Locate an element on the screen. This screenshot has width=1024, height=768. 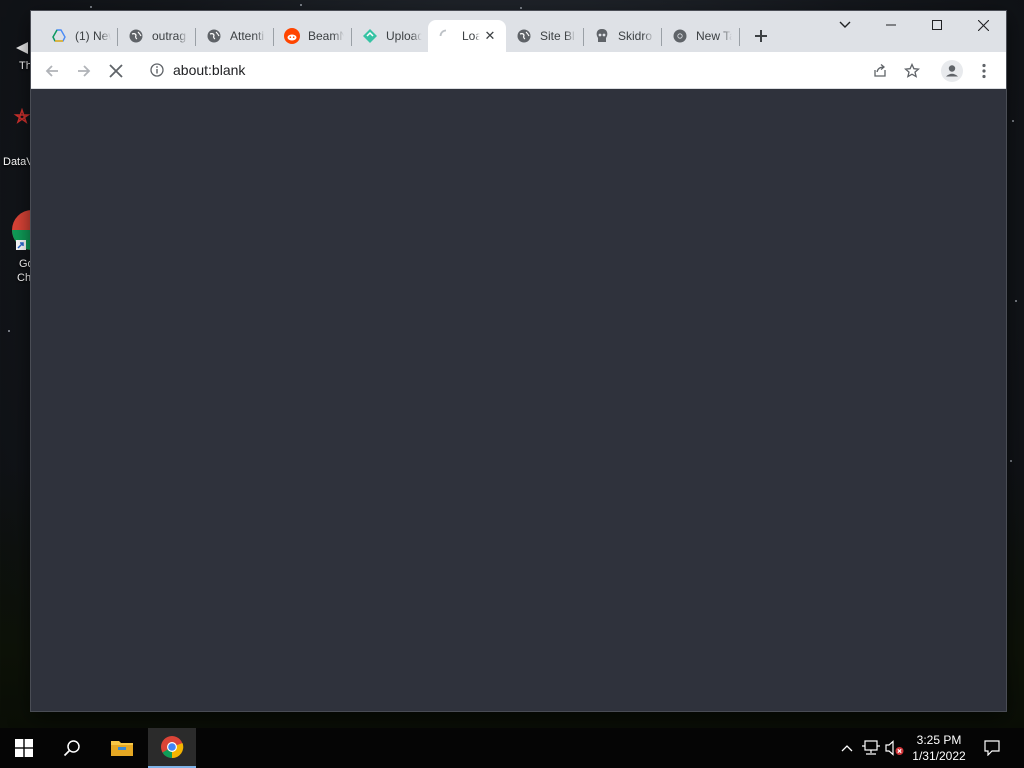
desktop-icon-google-chrome: Go Ch is located at coordinates (17, 248).